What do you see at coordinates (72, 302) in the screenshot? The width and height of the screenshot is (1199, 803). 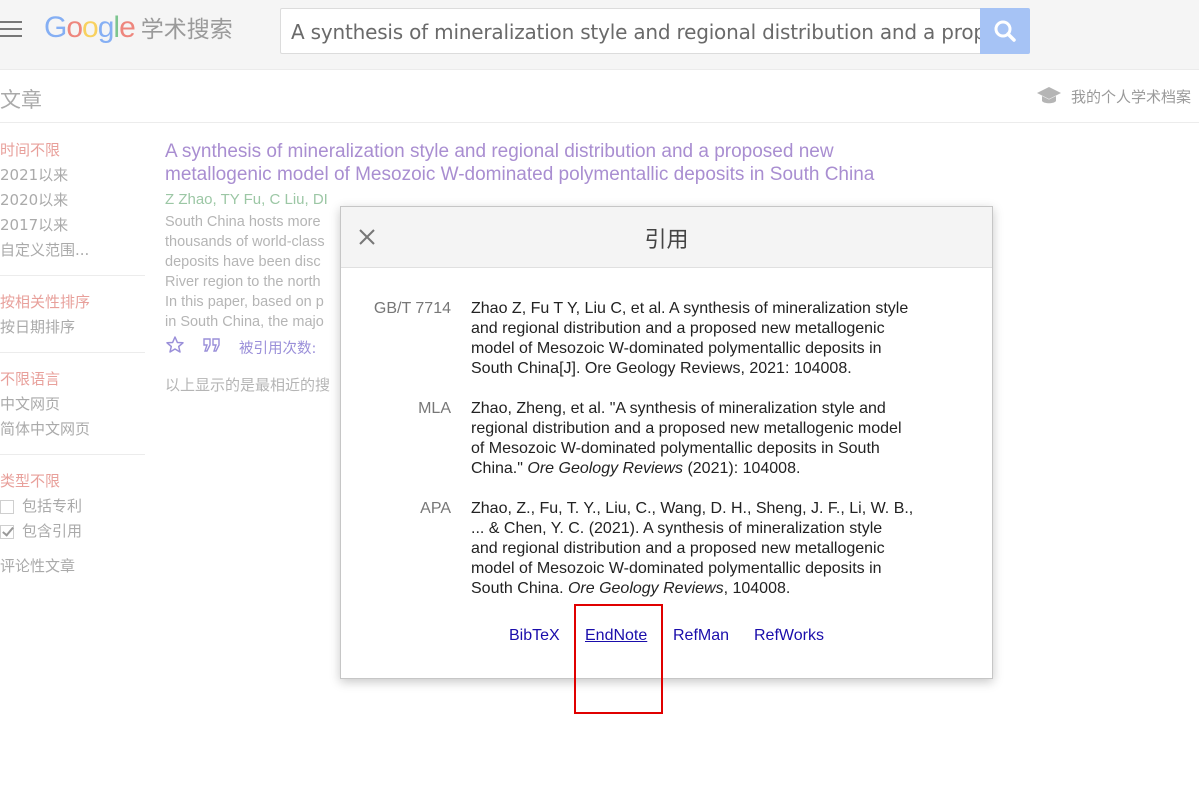 I see `sort-by-relevance: 按相关性排序` at bounding box center [72, 302].